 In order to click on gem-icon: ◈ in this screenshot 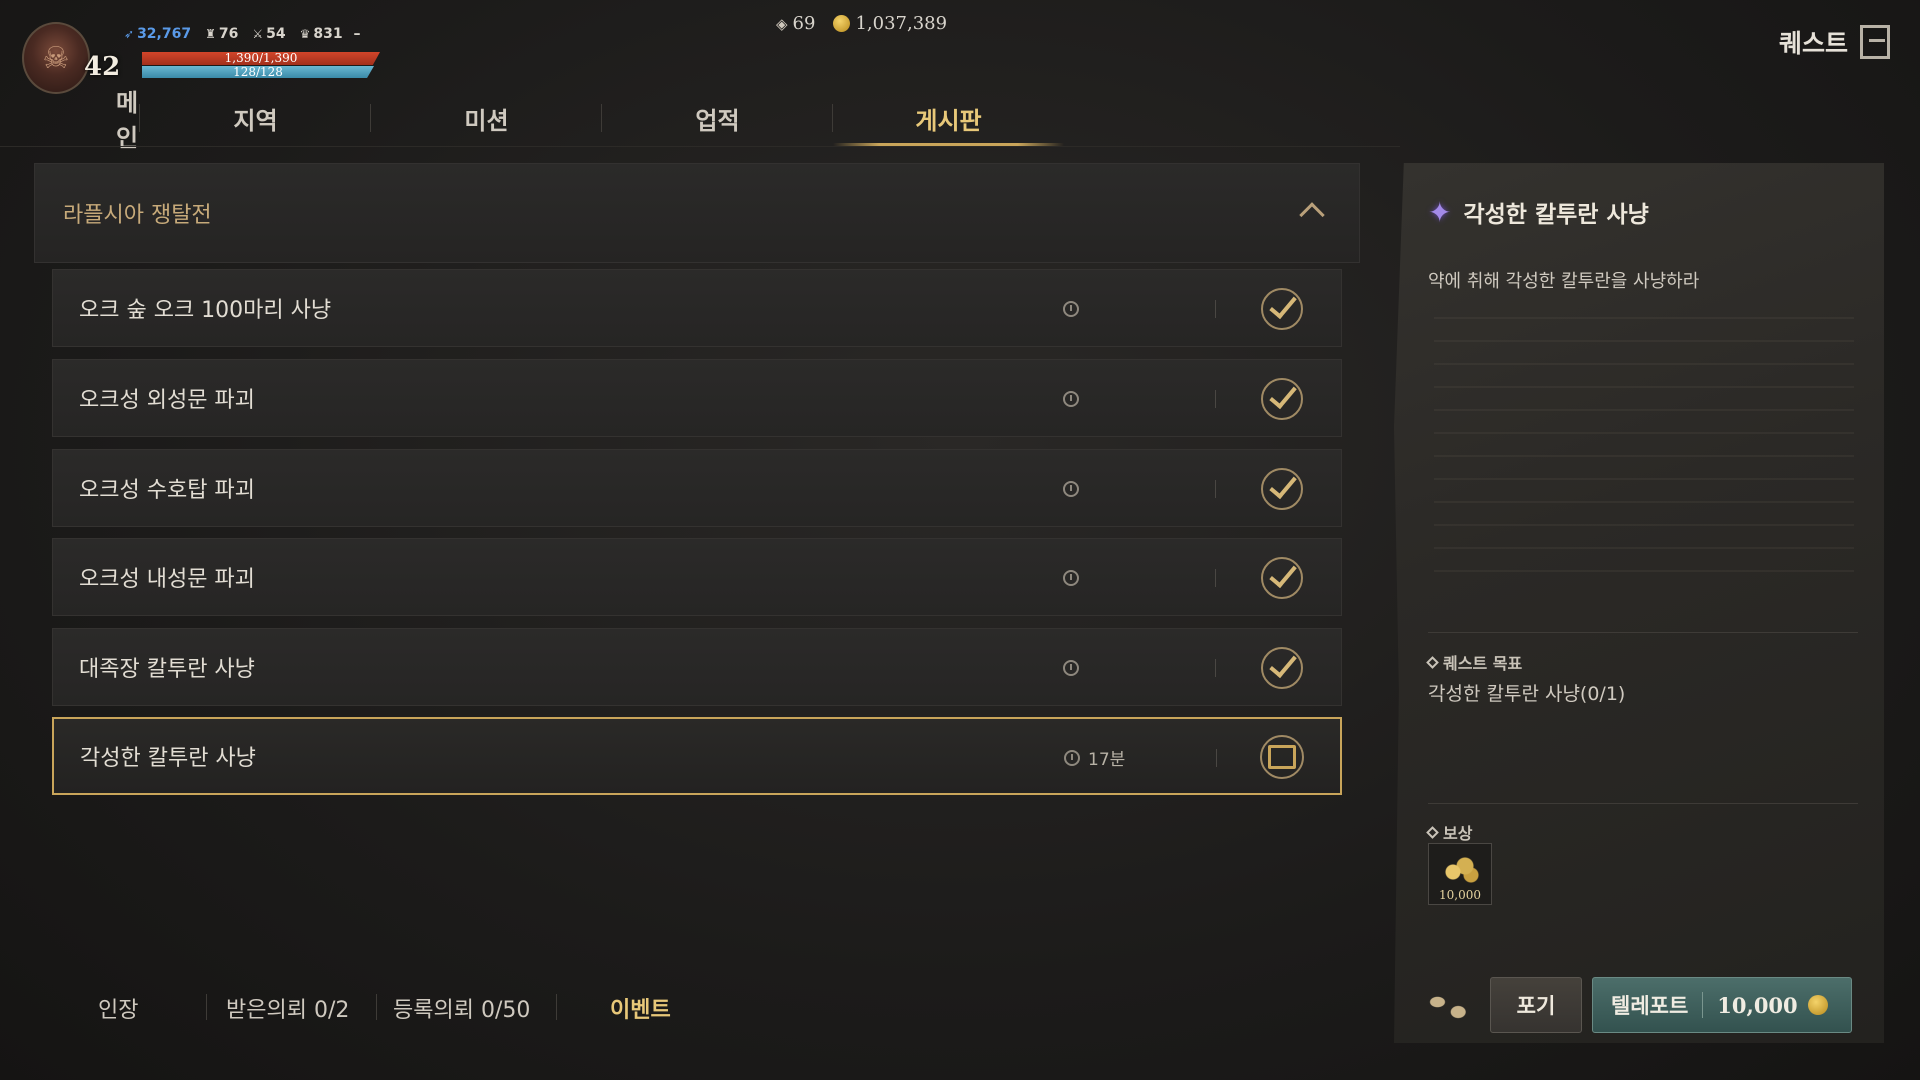, I will do `click(782, 23)`.